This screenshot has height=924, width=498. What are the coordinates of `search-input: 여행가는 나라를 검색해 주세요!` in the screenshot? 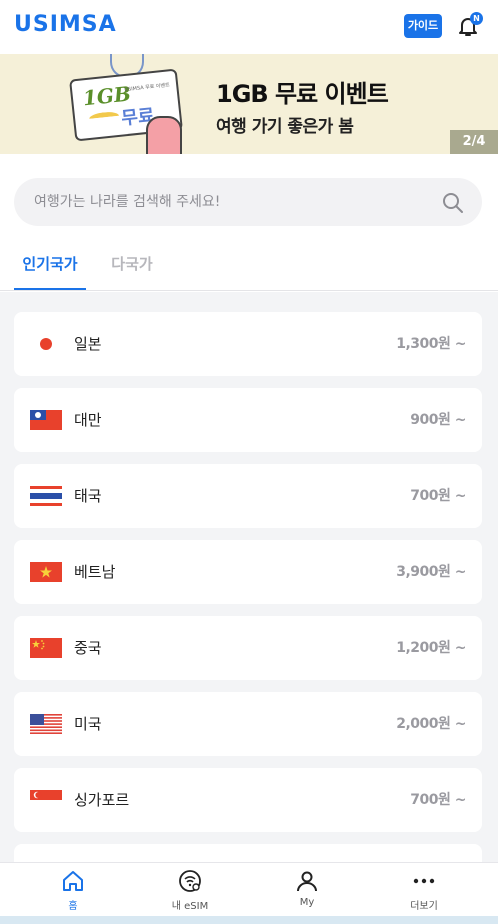 It's located at (127, 202).